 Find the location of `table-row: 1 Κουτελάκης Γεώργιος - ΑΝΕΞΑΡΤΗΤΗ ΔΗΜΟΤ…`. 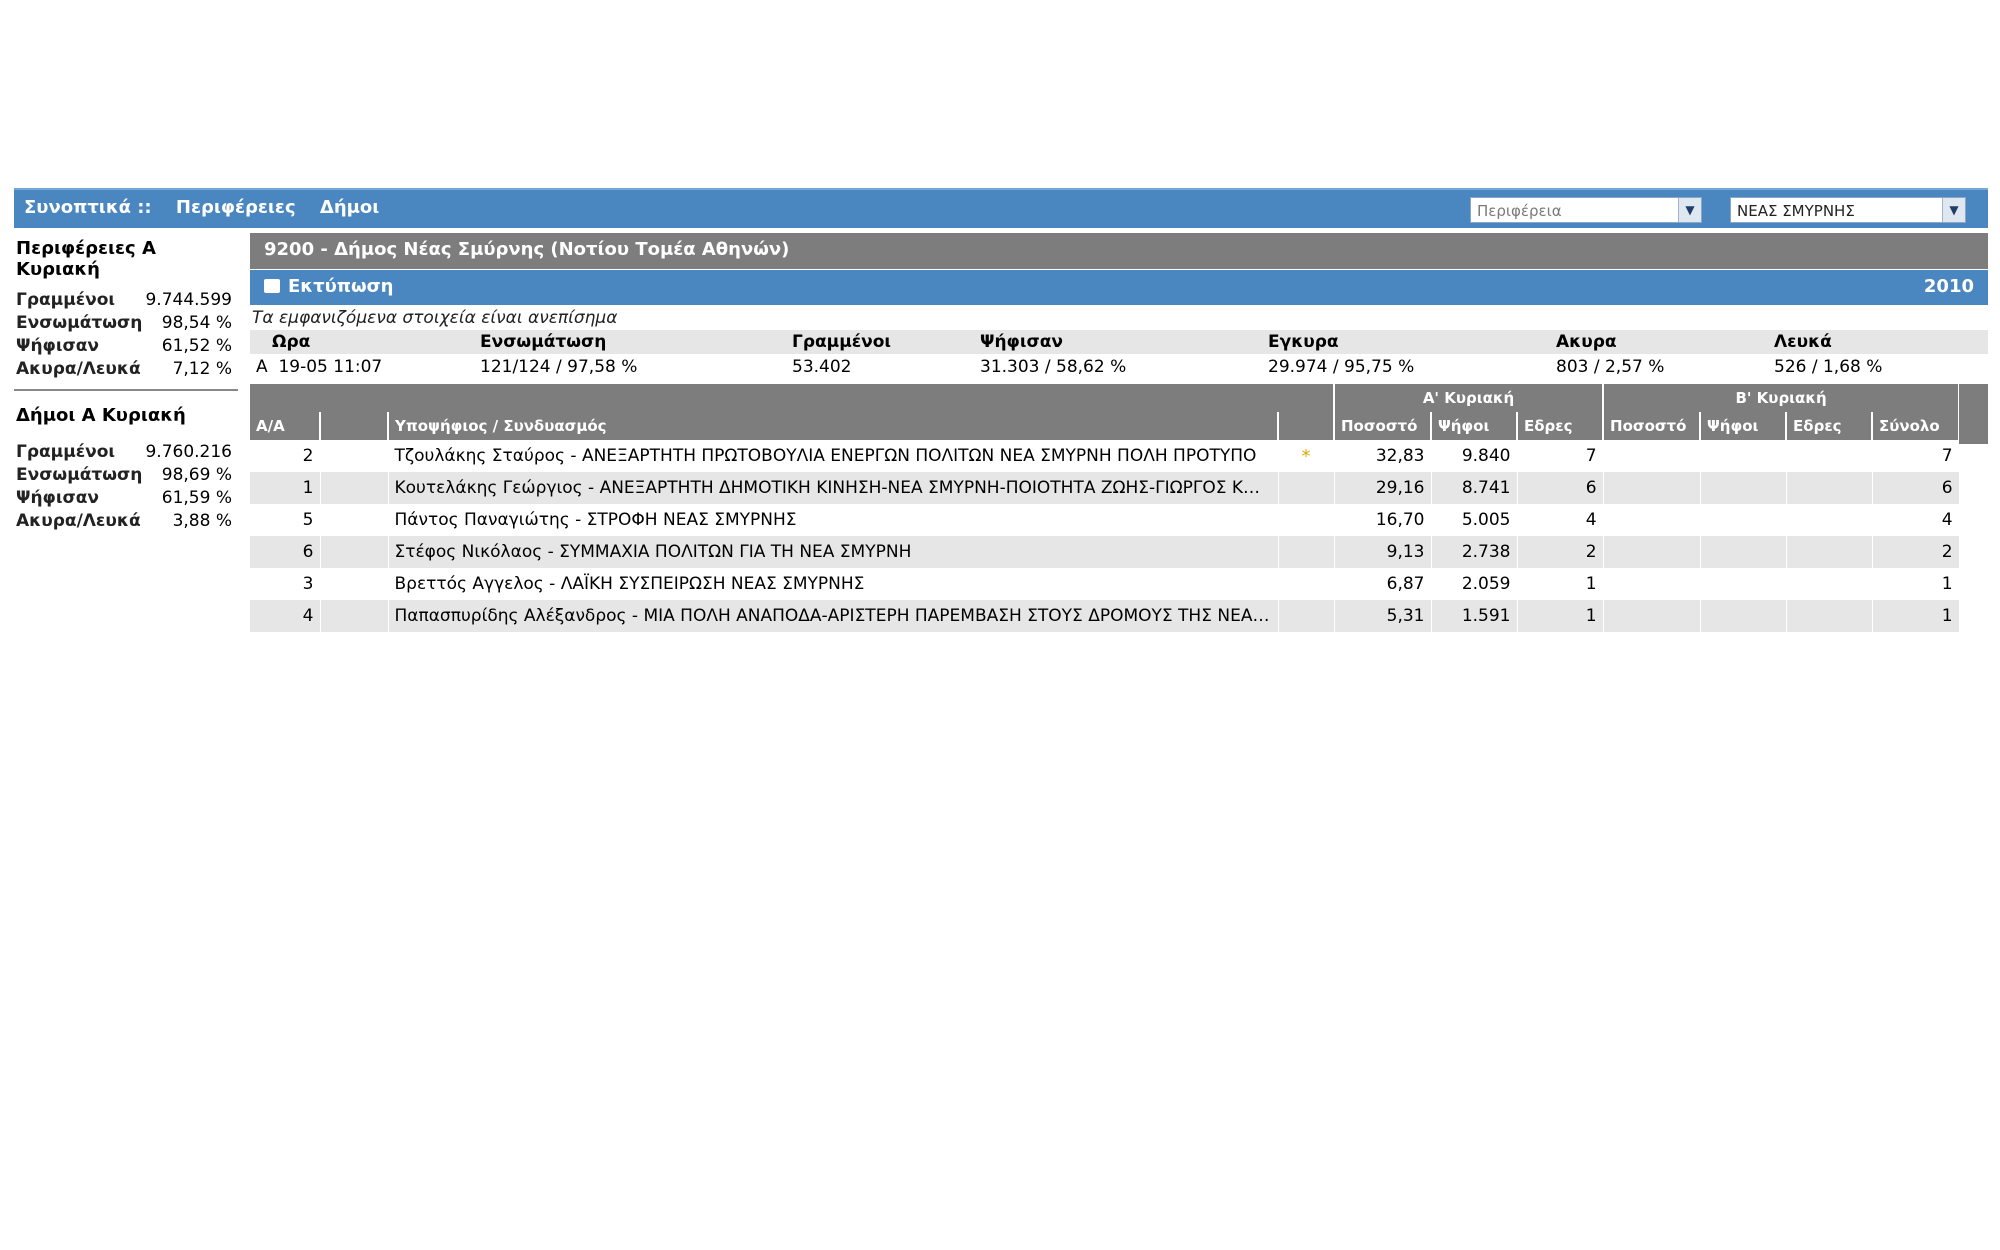

table-row: 1 Κουτελάκης Γεώργιος - ΑΝΕΞΑΡΤΗΤΗ ΔΗΜΟΤ… is located at coordinates (1105, 488).